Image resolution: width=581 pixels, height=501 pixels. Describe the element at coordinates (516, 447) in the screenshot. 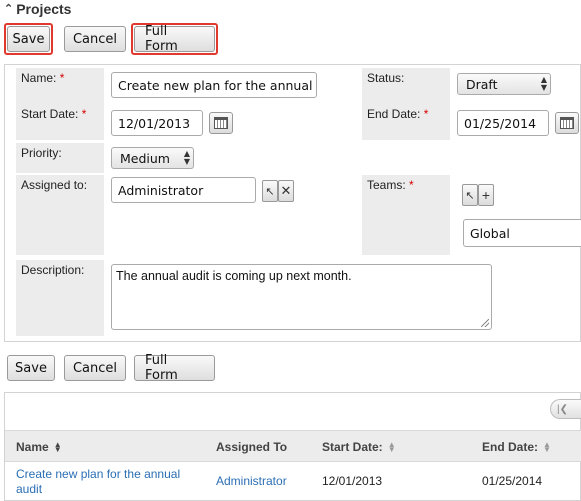

I see `column-header-end-date: End Date: ▲ ▼` at that location.